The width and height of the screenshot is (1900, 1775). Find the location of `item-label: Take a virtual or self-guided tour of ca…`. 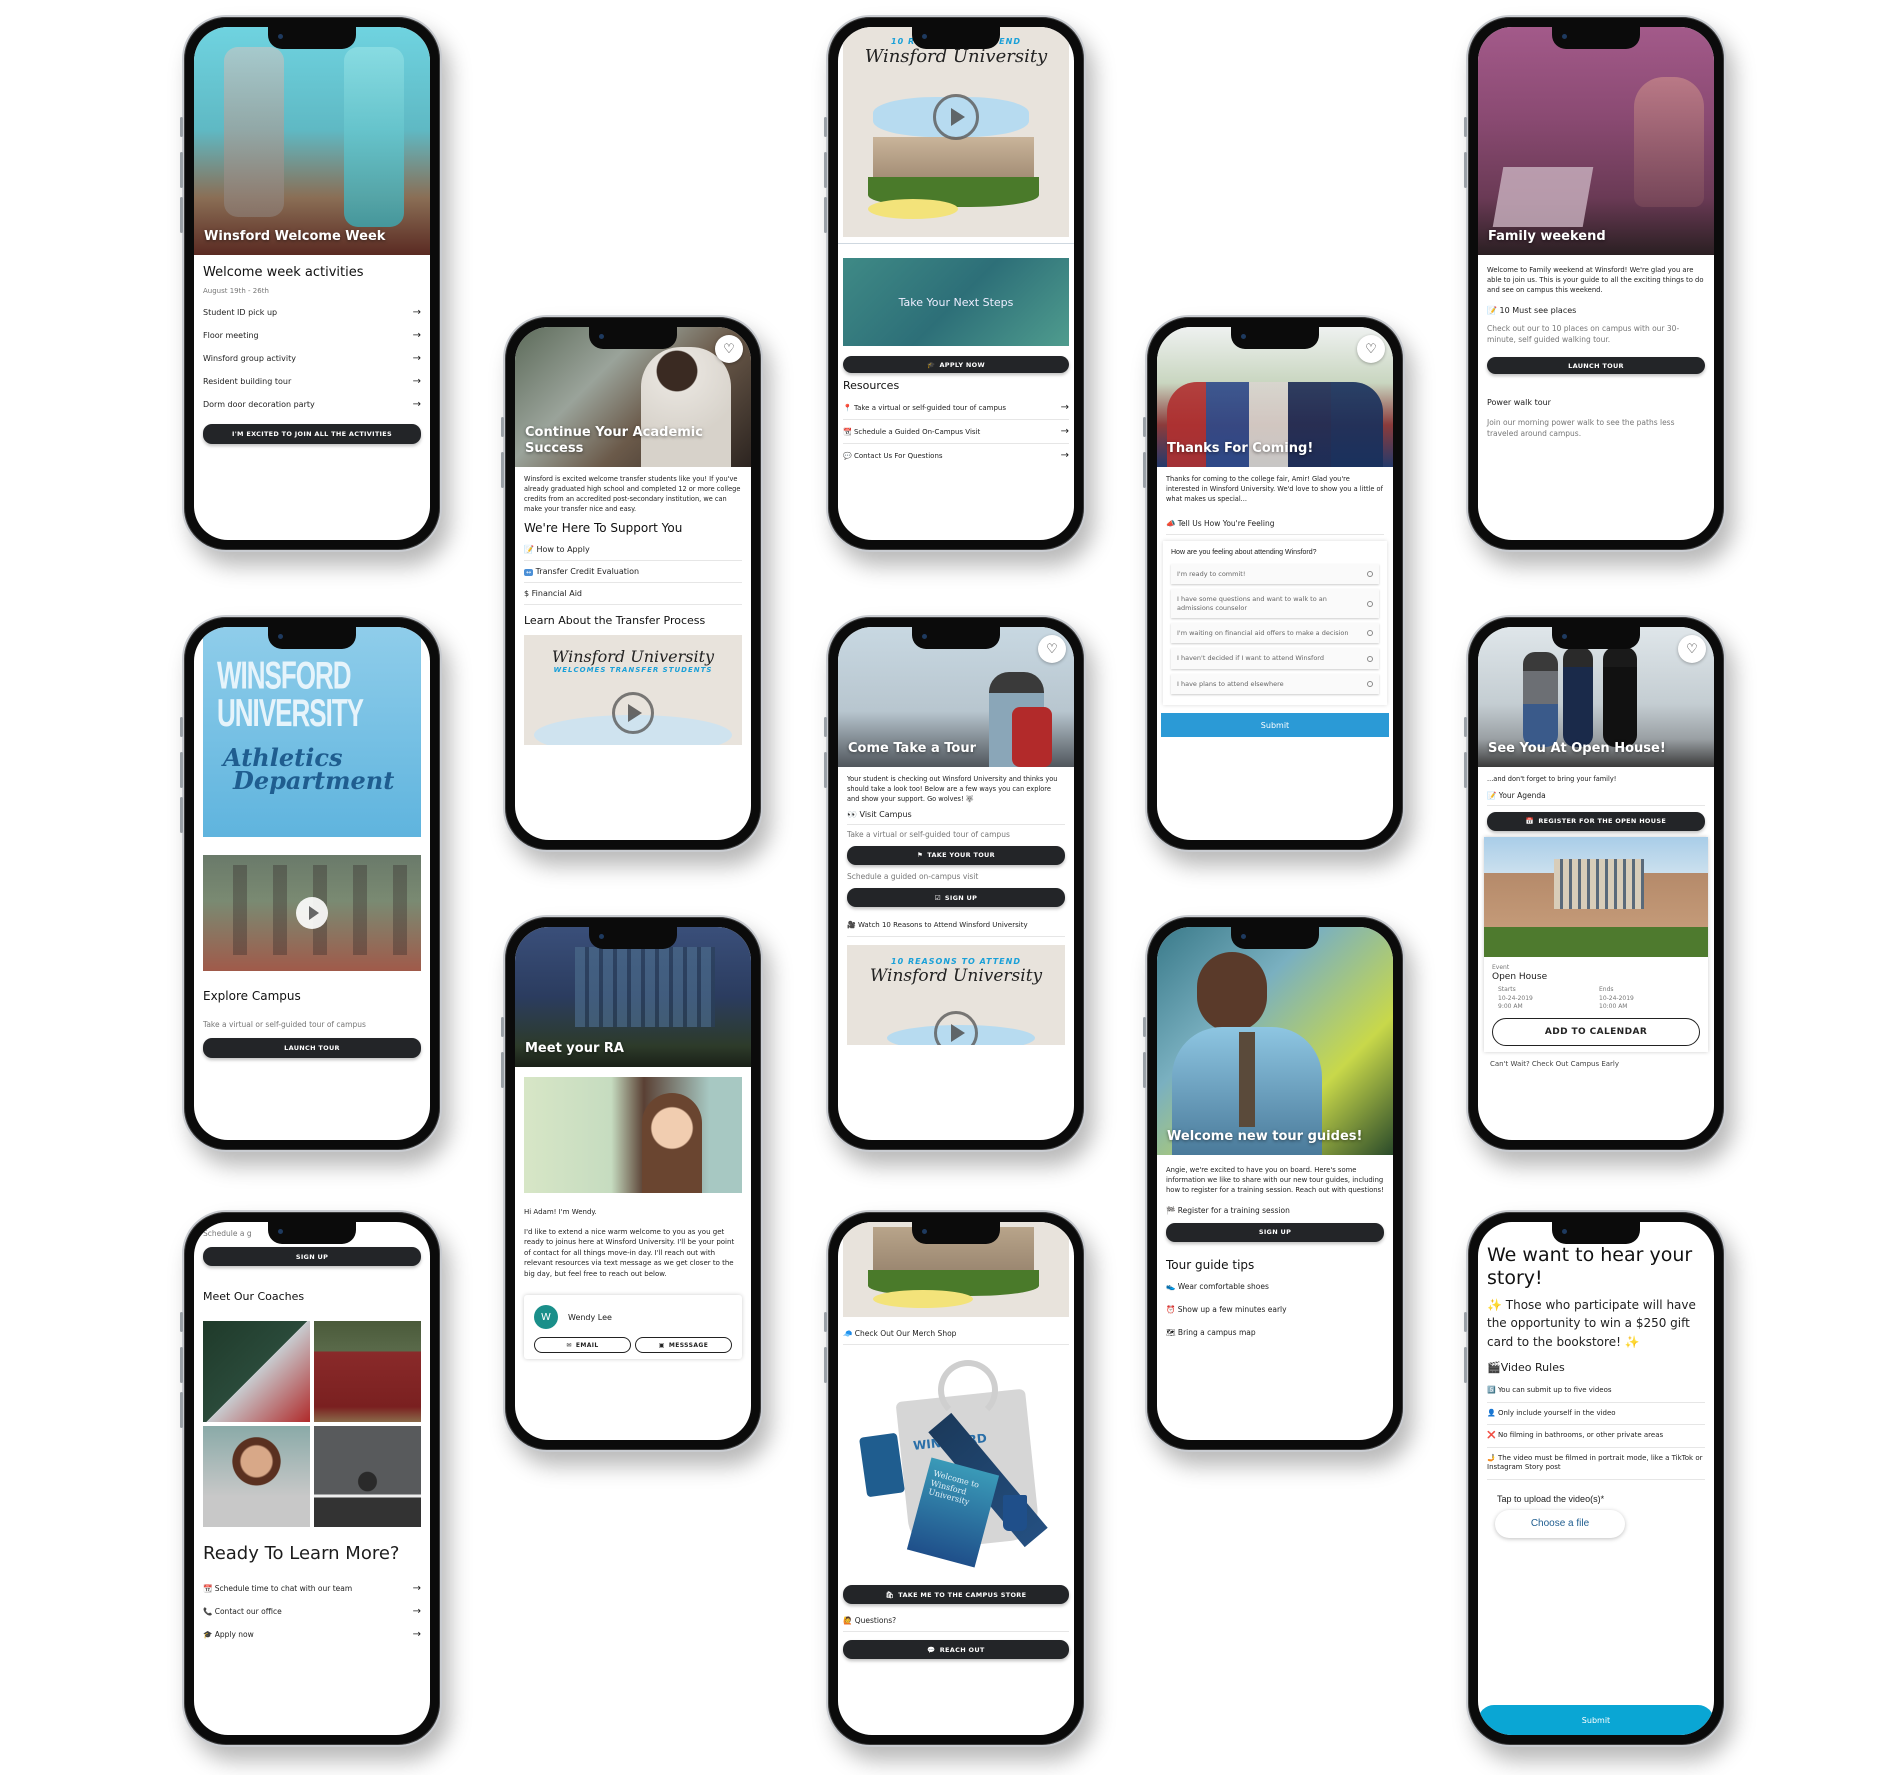

item-label: Take a virtual or self-guided tour of ca… is located at coordinates (929, 407).